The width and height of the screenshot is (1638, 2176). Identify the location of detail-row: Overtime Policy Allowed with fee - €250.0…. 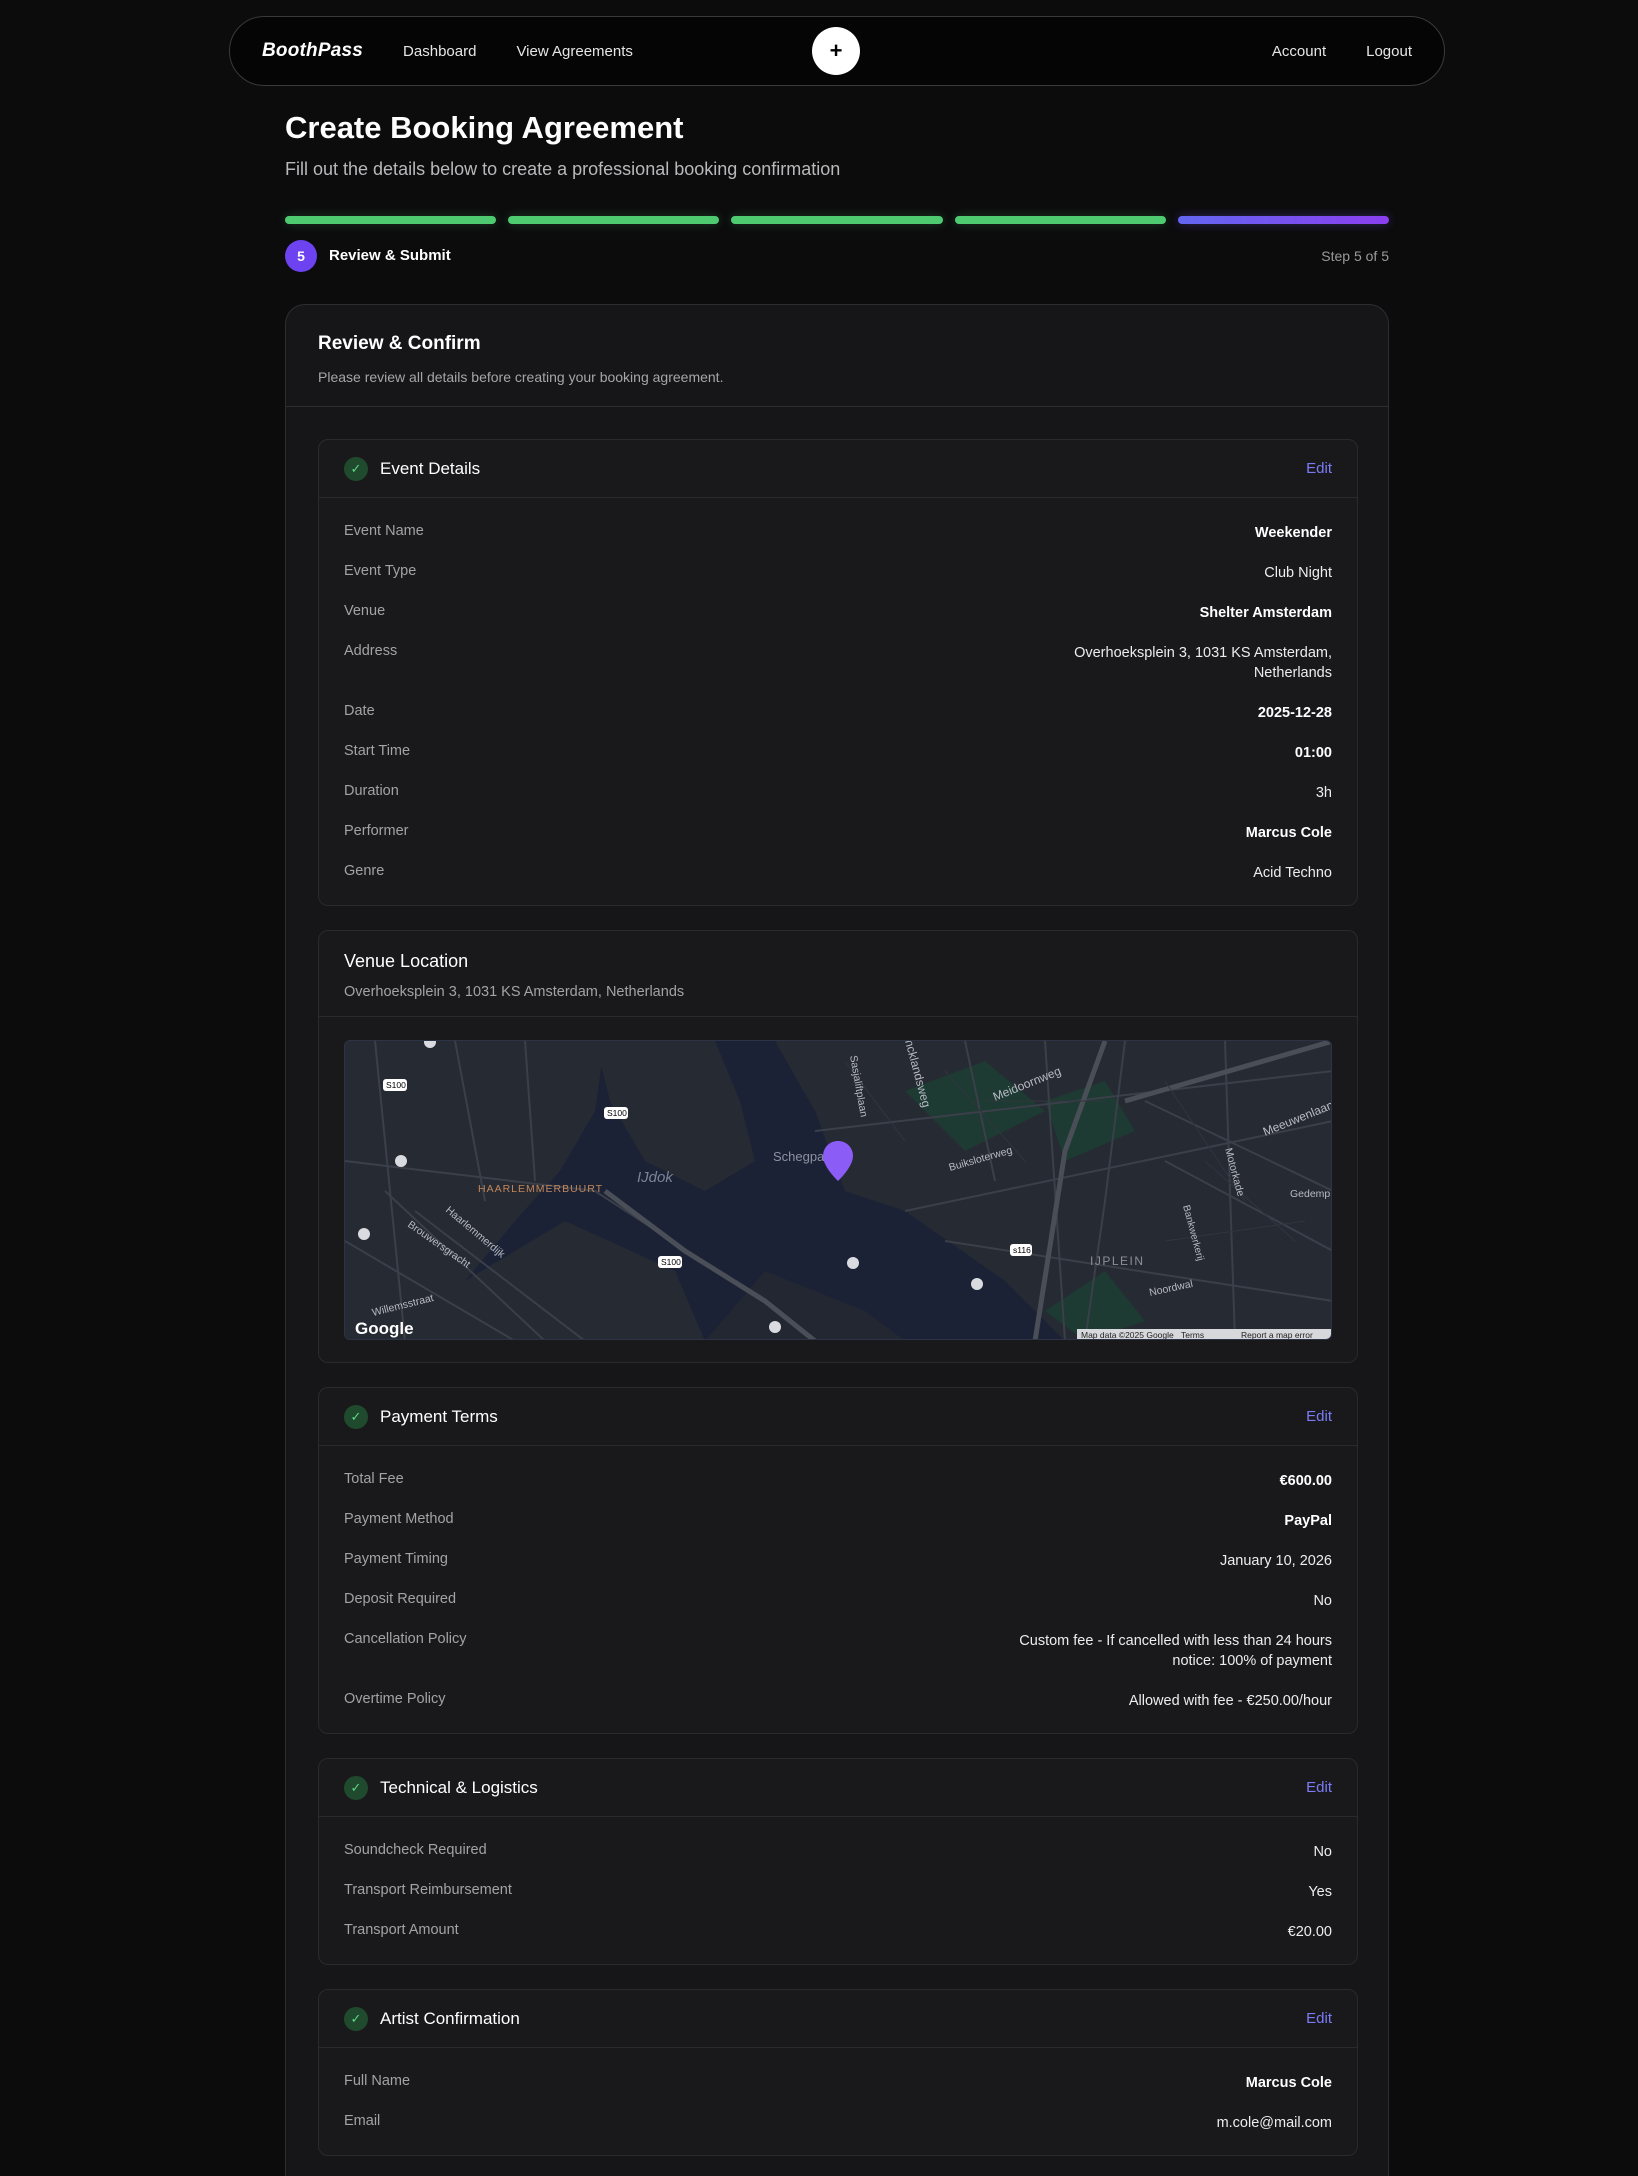
(838, 1702).